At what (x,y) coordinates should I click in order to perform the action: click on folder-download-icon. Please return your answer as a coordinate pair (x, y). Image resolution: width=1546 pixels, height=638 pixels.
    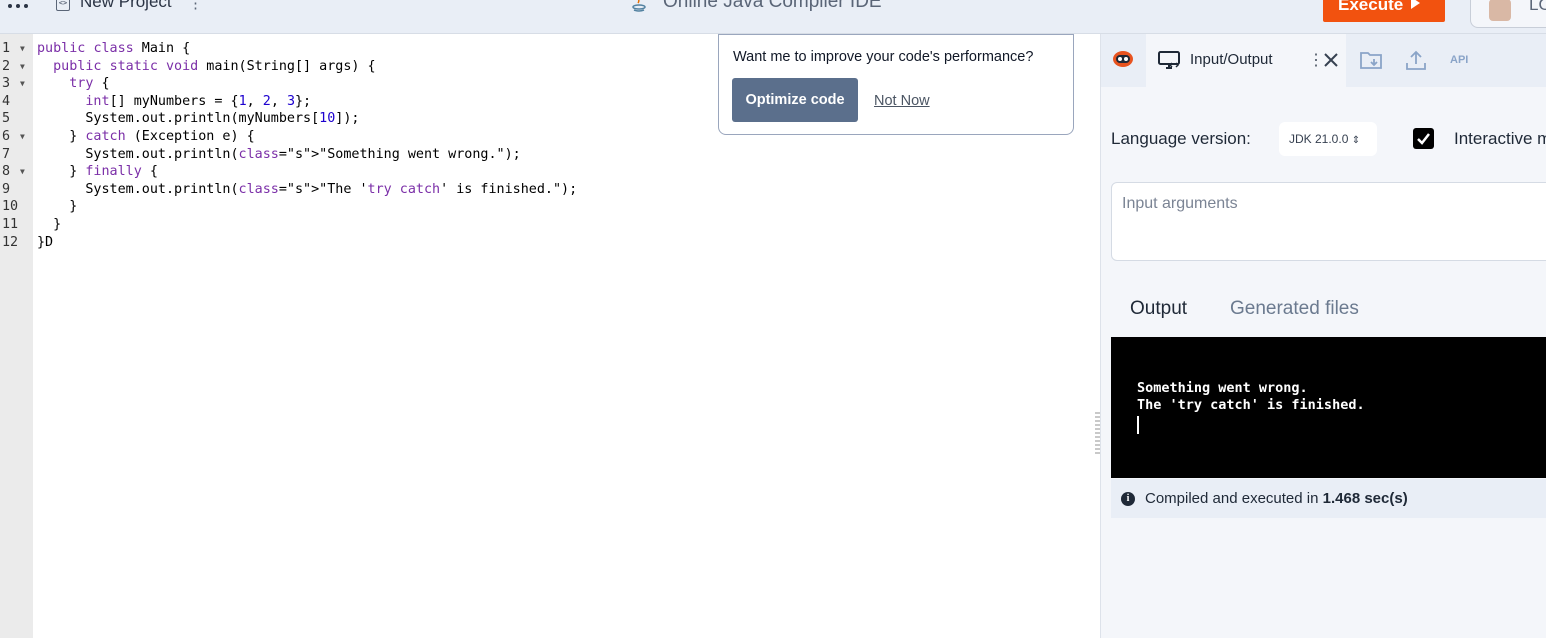
    Looking at the image, I should click on (1371, 60).